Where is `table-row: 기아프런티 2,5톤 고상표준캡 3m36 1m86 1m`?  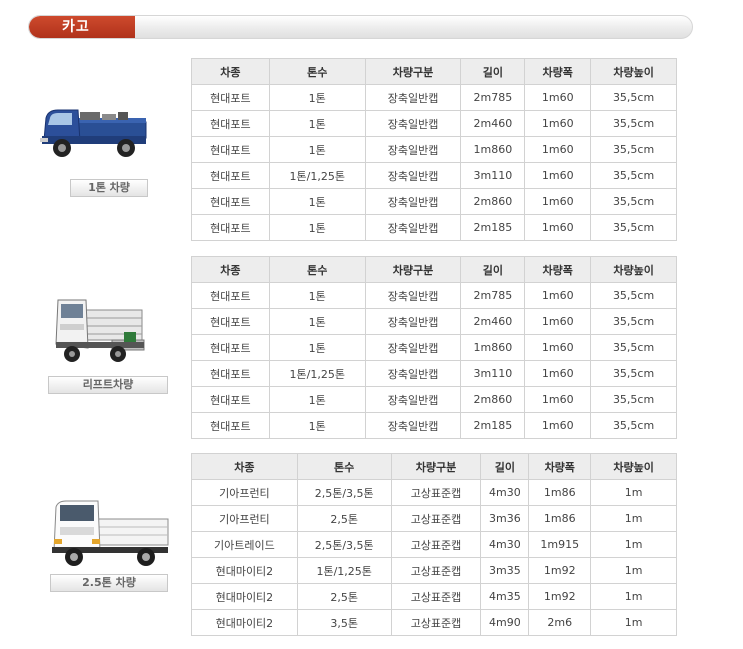
table-row: 기아프런티 2,5톤 고상표준캡 3m36 1m86 1m is located at coordinates (434, 518).